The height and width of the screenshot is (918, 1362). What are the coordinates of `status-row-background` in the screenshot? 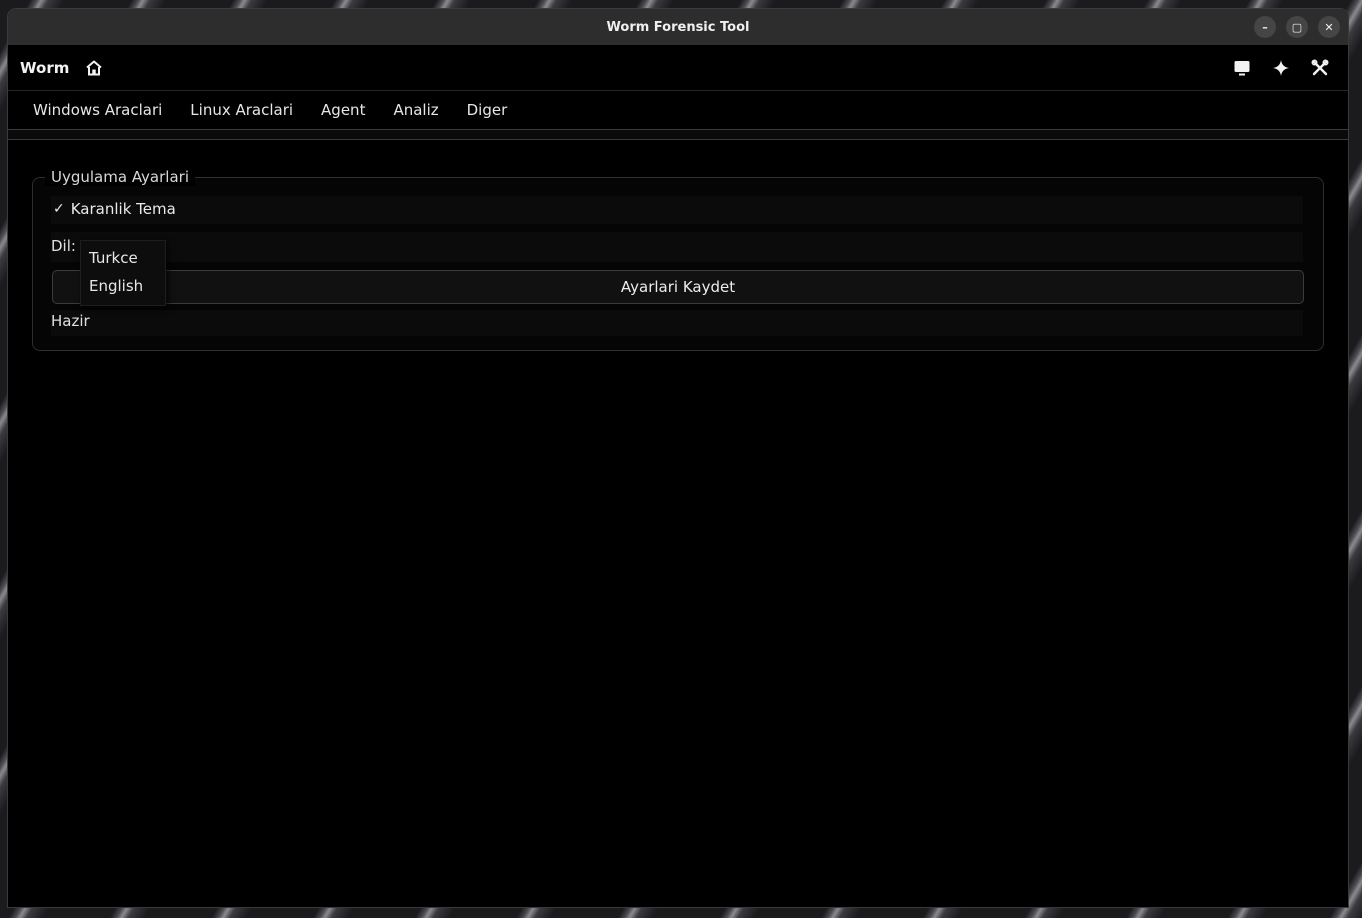 It's located at (677, 323).